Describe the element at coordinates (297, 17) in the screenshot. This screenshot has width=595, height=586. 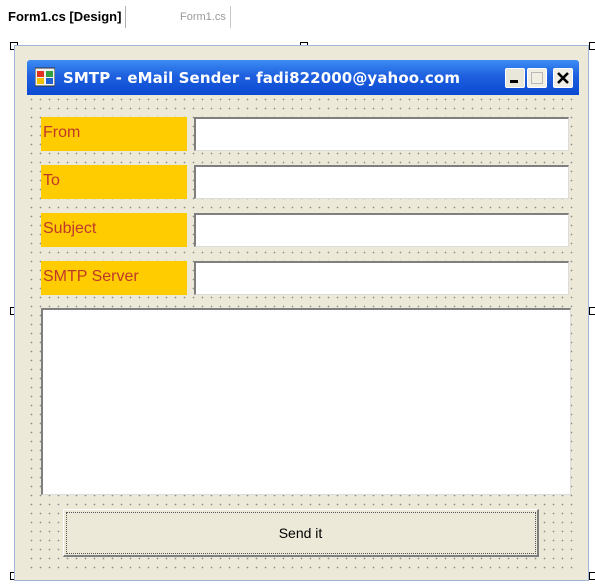
I see `ide-document-tabs: Form1.cs [Design] Form1.cs` at that location.